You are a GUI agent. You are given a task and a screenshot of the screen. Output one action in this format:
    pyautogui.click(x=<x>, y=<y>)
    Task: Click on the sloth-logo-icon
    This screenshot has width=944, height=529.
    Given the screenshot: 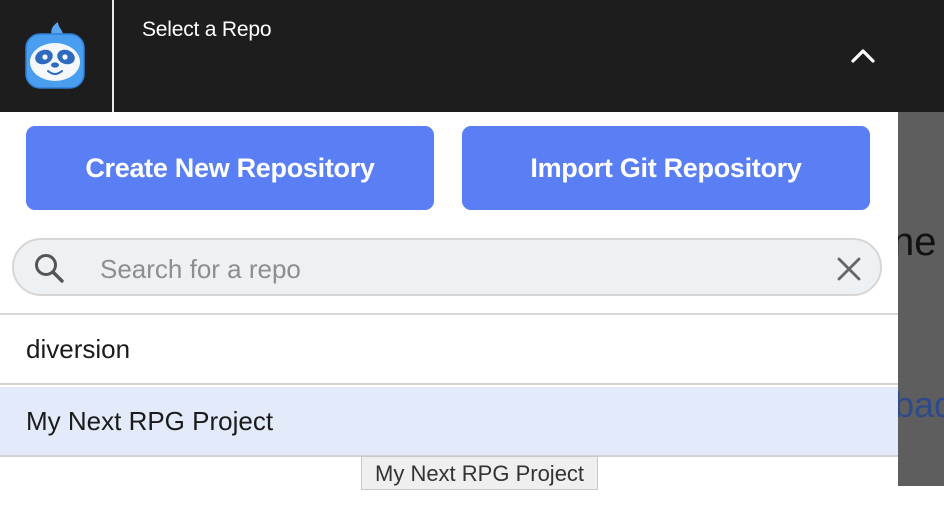 What is the action you would take?
    pyautogui.click(x=56, y=56)
    